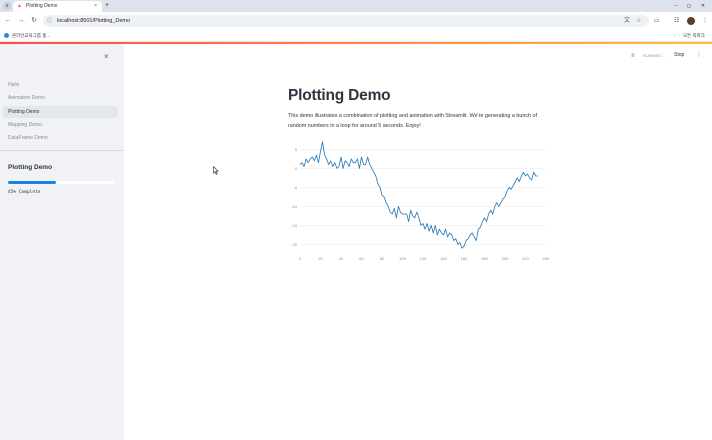 The width and height of the screenshot is (712, 440). I want to click on sidebar-item-dataframe-demo: DataFrame Demo, so click(60, 138).